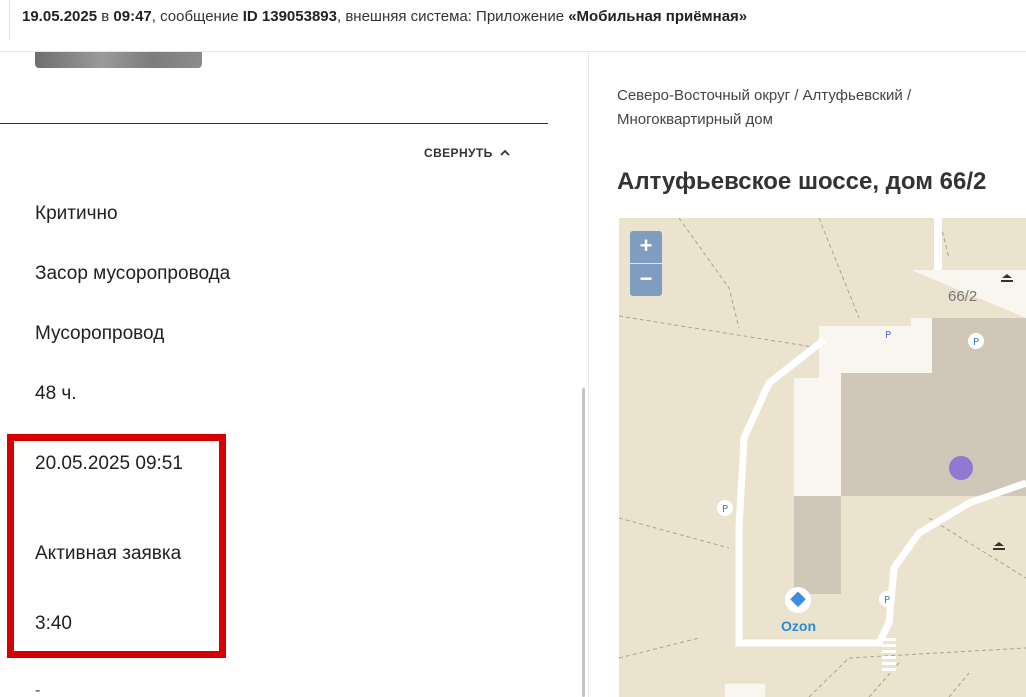  What do you see at coordinates (646, 280) in the screenshot?
I see `zoom-out-button: −` at bounding box center [646, 280].